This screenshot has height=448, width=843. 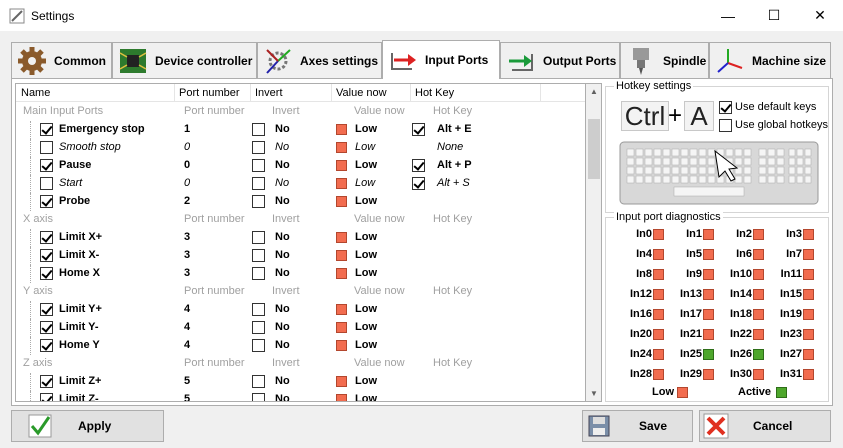 I want to click on legend-active-label: Active, so click(x=755, y=392).